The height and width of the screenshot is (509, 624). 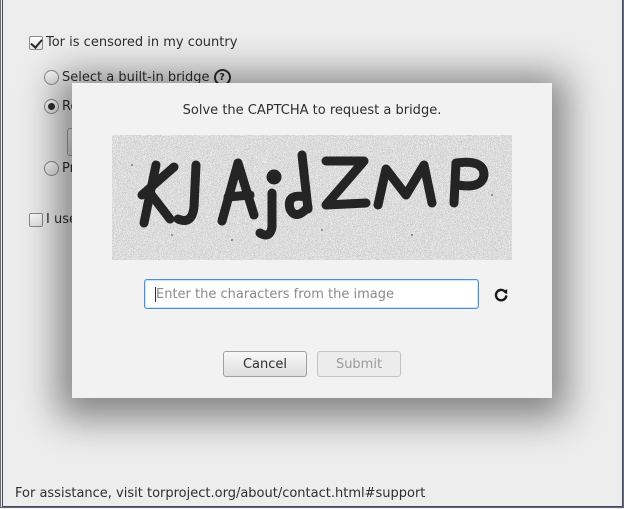 I want to click on submit-button: Submit, so click(x=359, y=364).